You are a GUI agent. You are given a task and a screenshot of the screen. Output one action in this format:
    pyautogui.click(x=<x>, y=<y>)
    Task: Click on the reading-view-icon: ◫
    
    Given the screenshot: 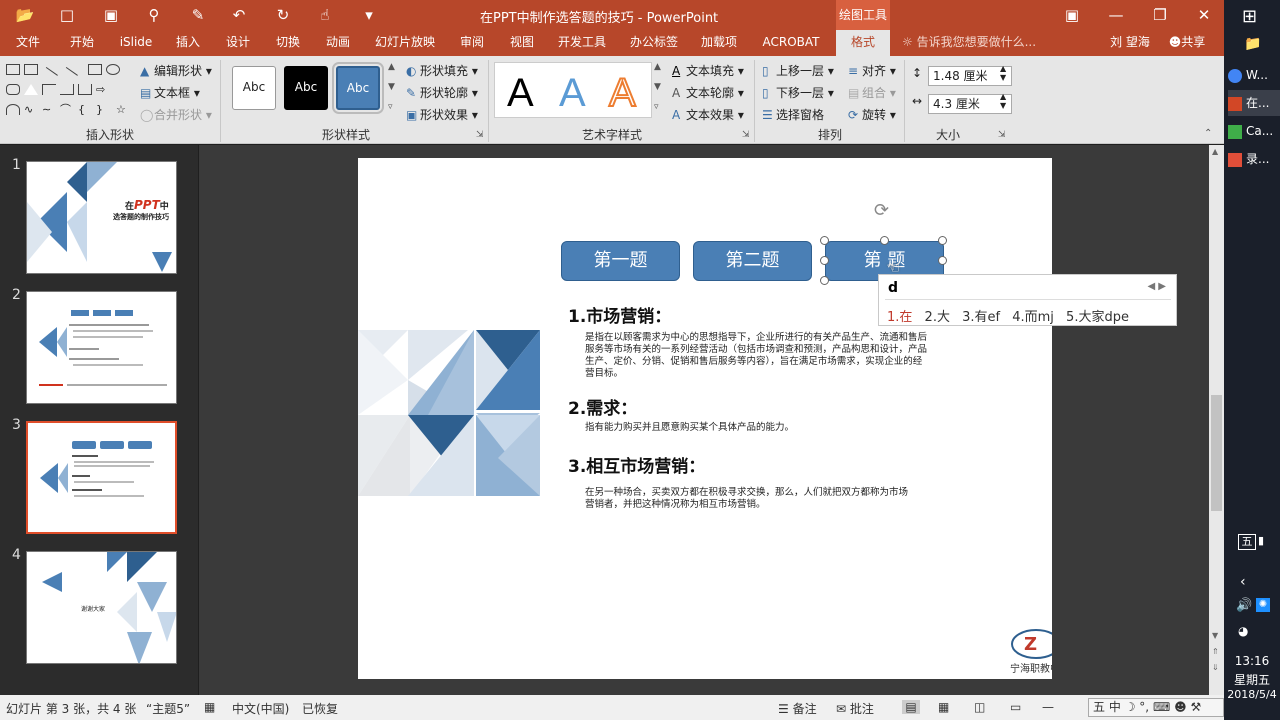 What is the action you would take?
    pyautogui.click(x=979, y=707)
    